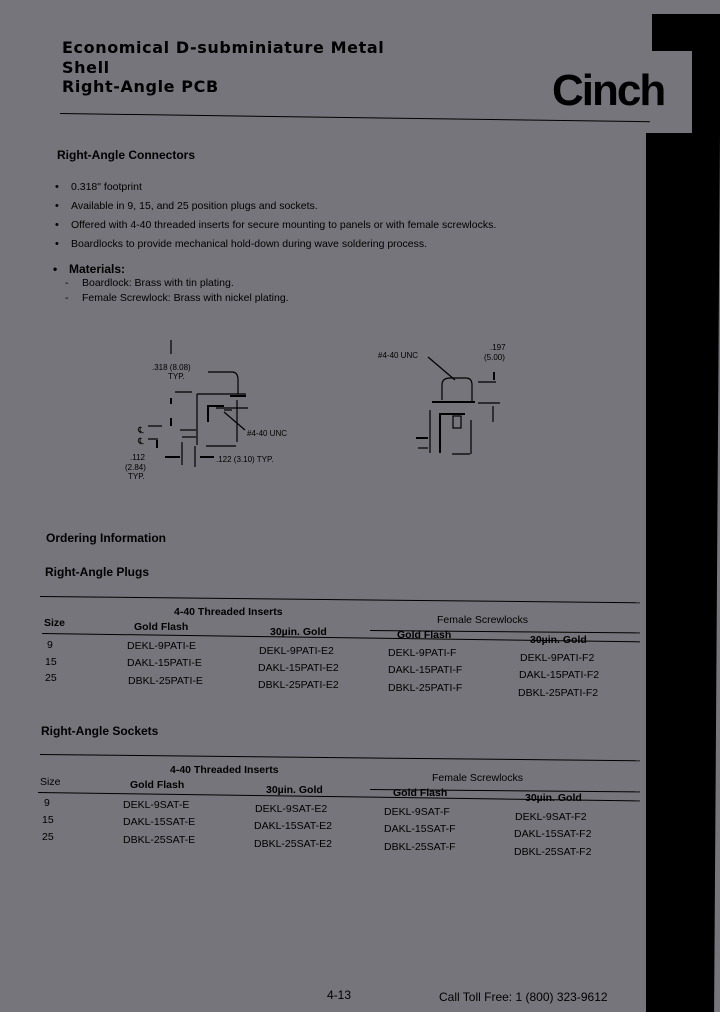 Image resolution: width=720 pixels, height=1012 pixels. I want to click on section-heading: Right-Angle Connectors, so click(126, 155).